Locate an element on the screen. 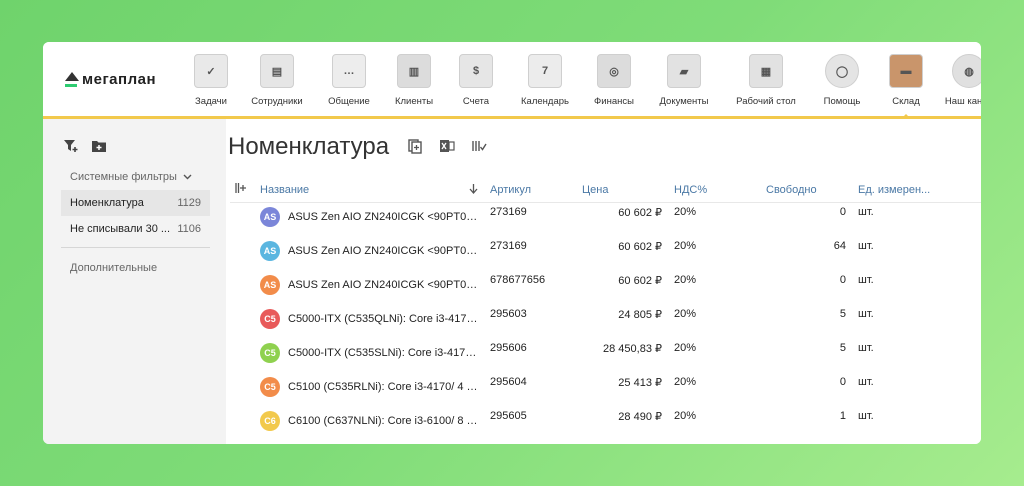 The width and height of the screenshot is (1024, 486). cell-price: 60 602 ₽ is located at coordinates (640, 213).